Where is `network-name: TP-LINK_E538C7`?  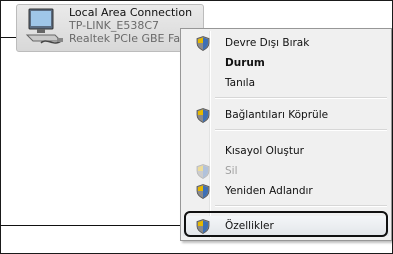
network-name: TP-LINK_E538C7 is located at coordinates (114, 25).